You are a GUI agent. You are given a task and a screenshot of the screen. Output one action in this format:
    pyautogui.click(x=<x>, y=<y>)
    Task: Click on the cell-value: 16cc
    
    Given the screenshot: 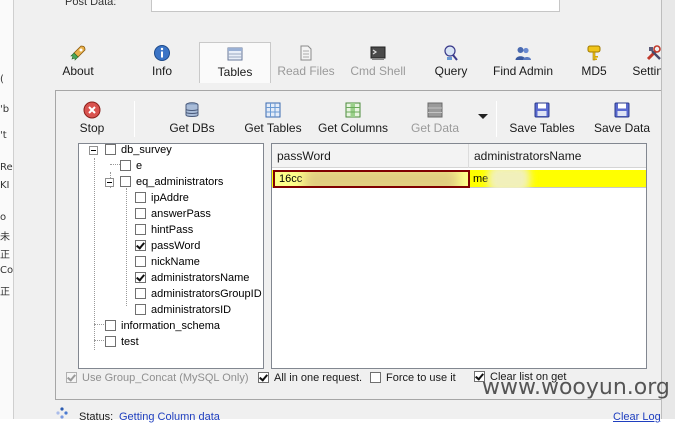 What is the action you would take?
    pyautogui.click(x=291, y=179)
    